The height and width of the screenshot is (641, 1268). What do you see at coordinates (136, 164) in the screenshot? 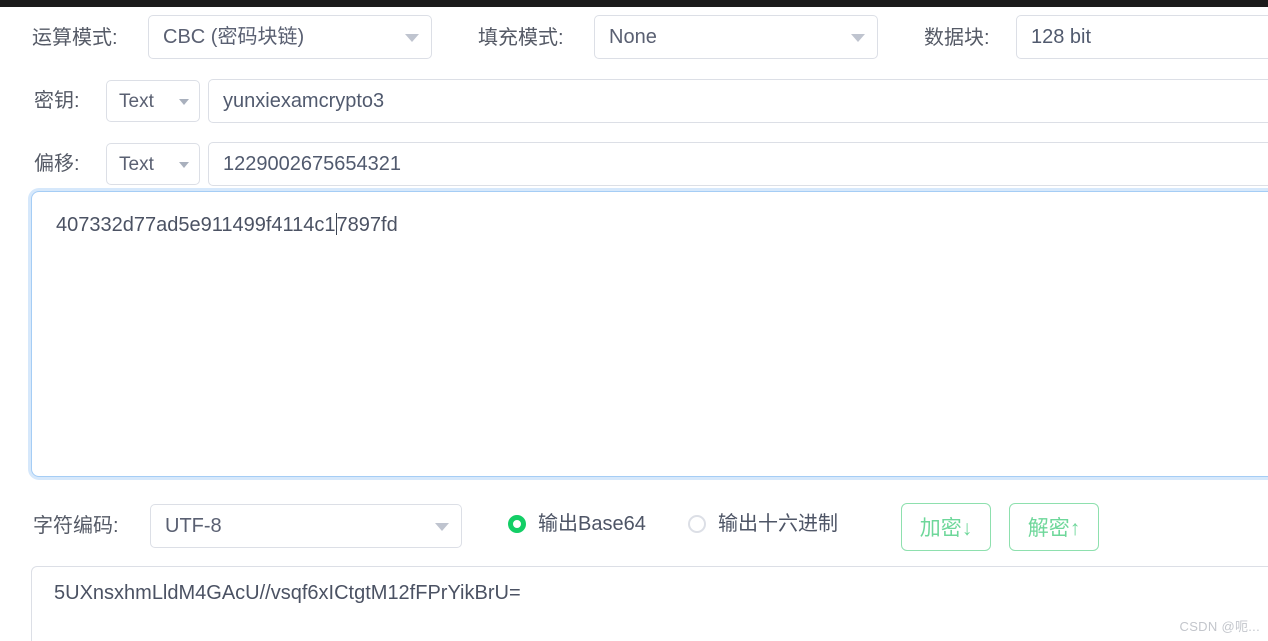
I see `iv-type-value: Text` at bounding box center [136, 164].